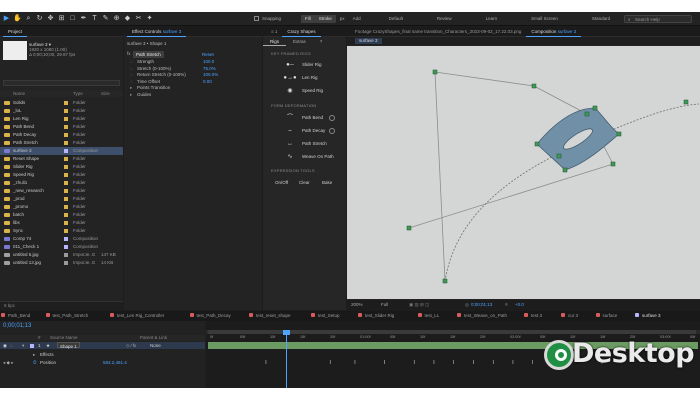 The width and height of the screenshot is (700, 400). What do you see at coordinates (307, 118) in the screenshot?
I see `path-bend-button: ⌒ Path Bend` at bounding box center [307, 118].